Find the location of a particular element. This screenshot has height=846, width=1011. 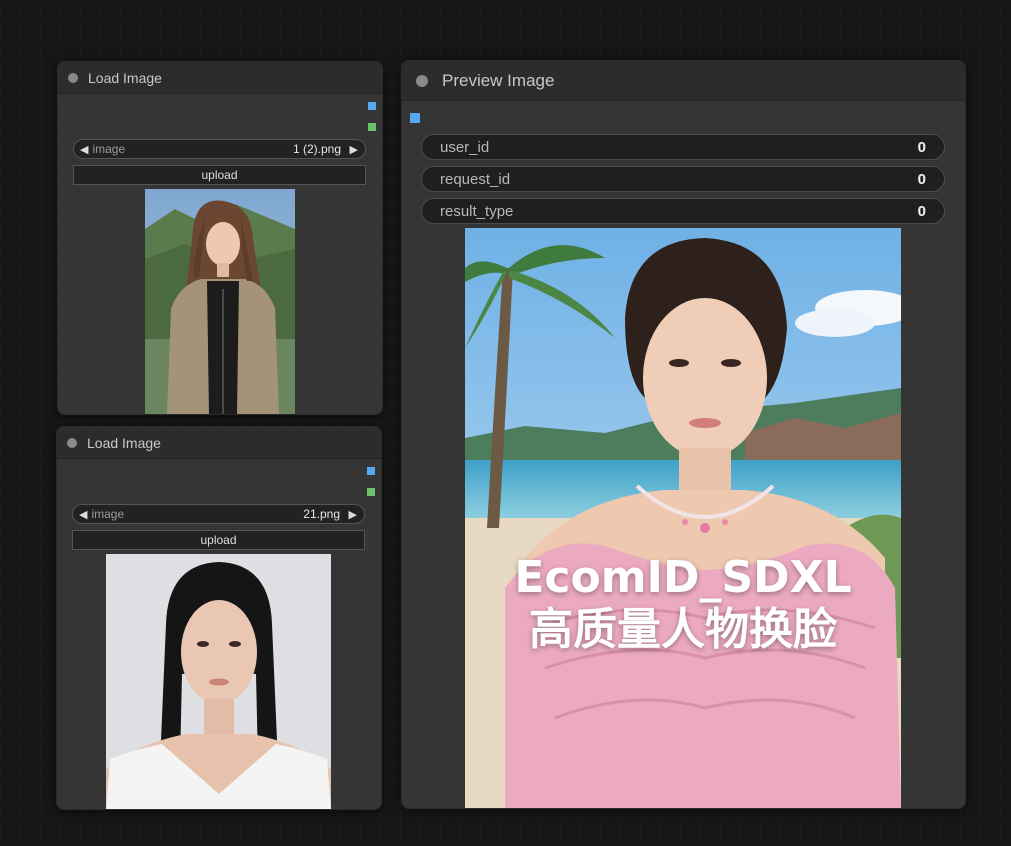

node-title: Preview Image is located at coordinates (498, 80).